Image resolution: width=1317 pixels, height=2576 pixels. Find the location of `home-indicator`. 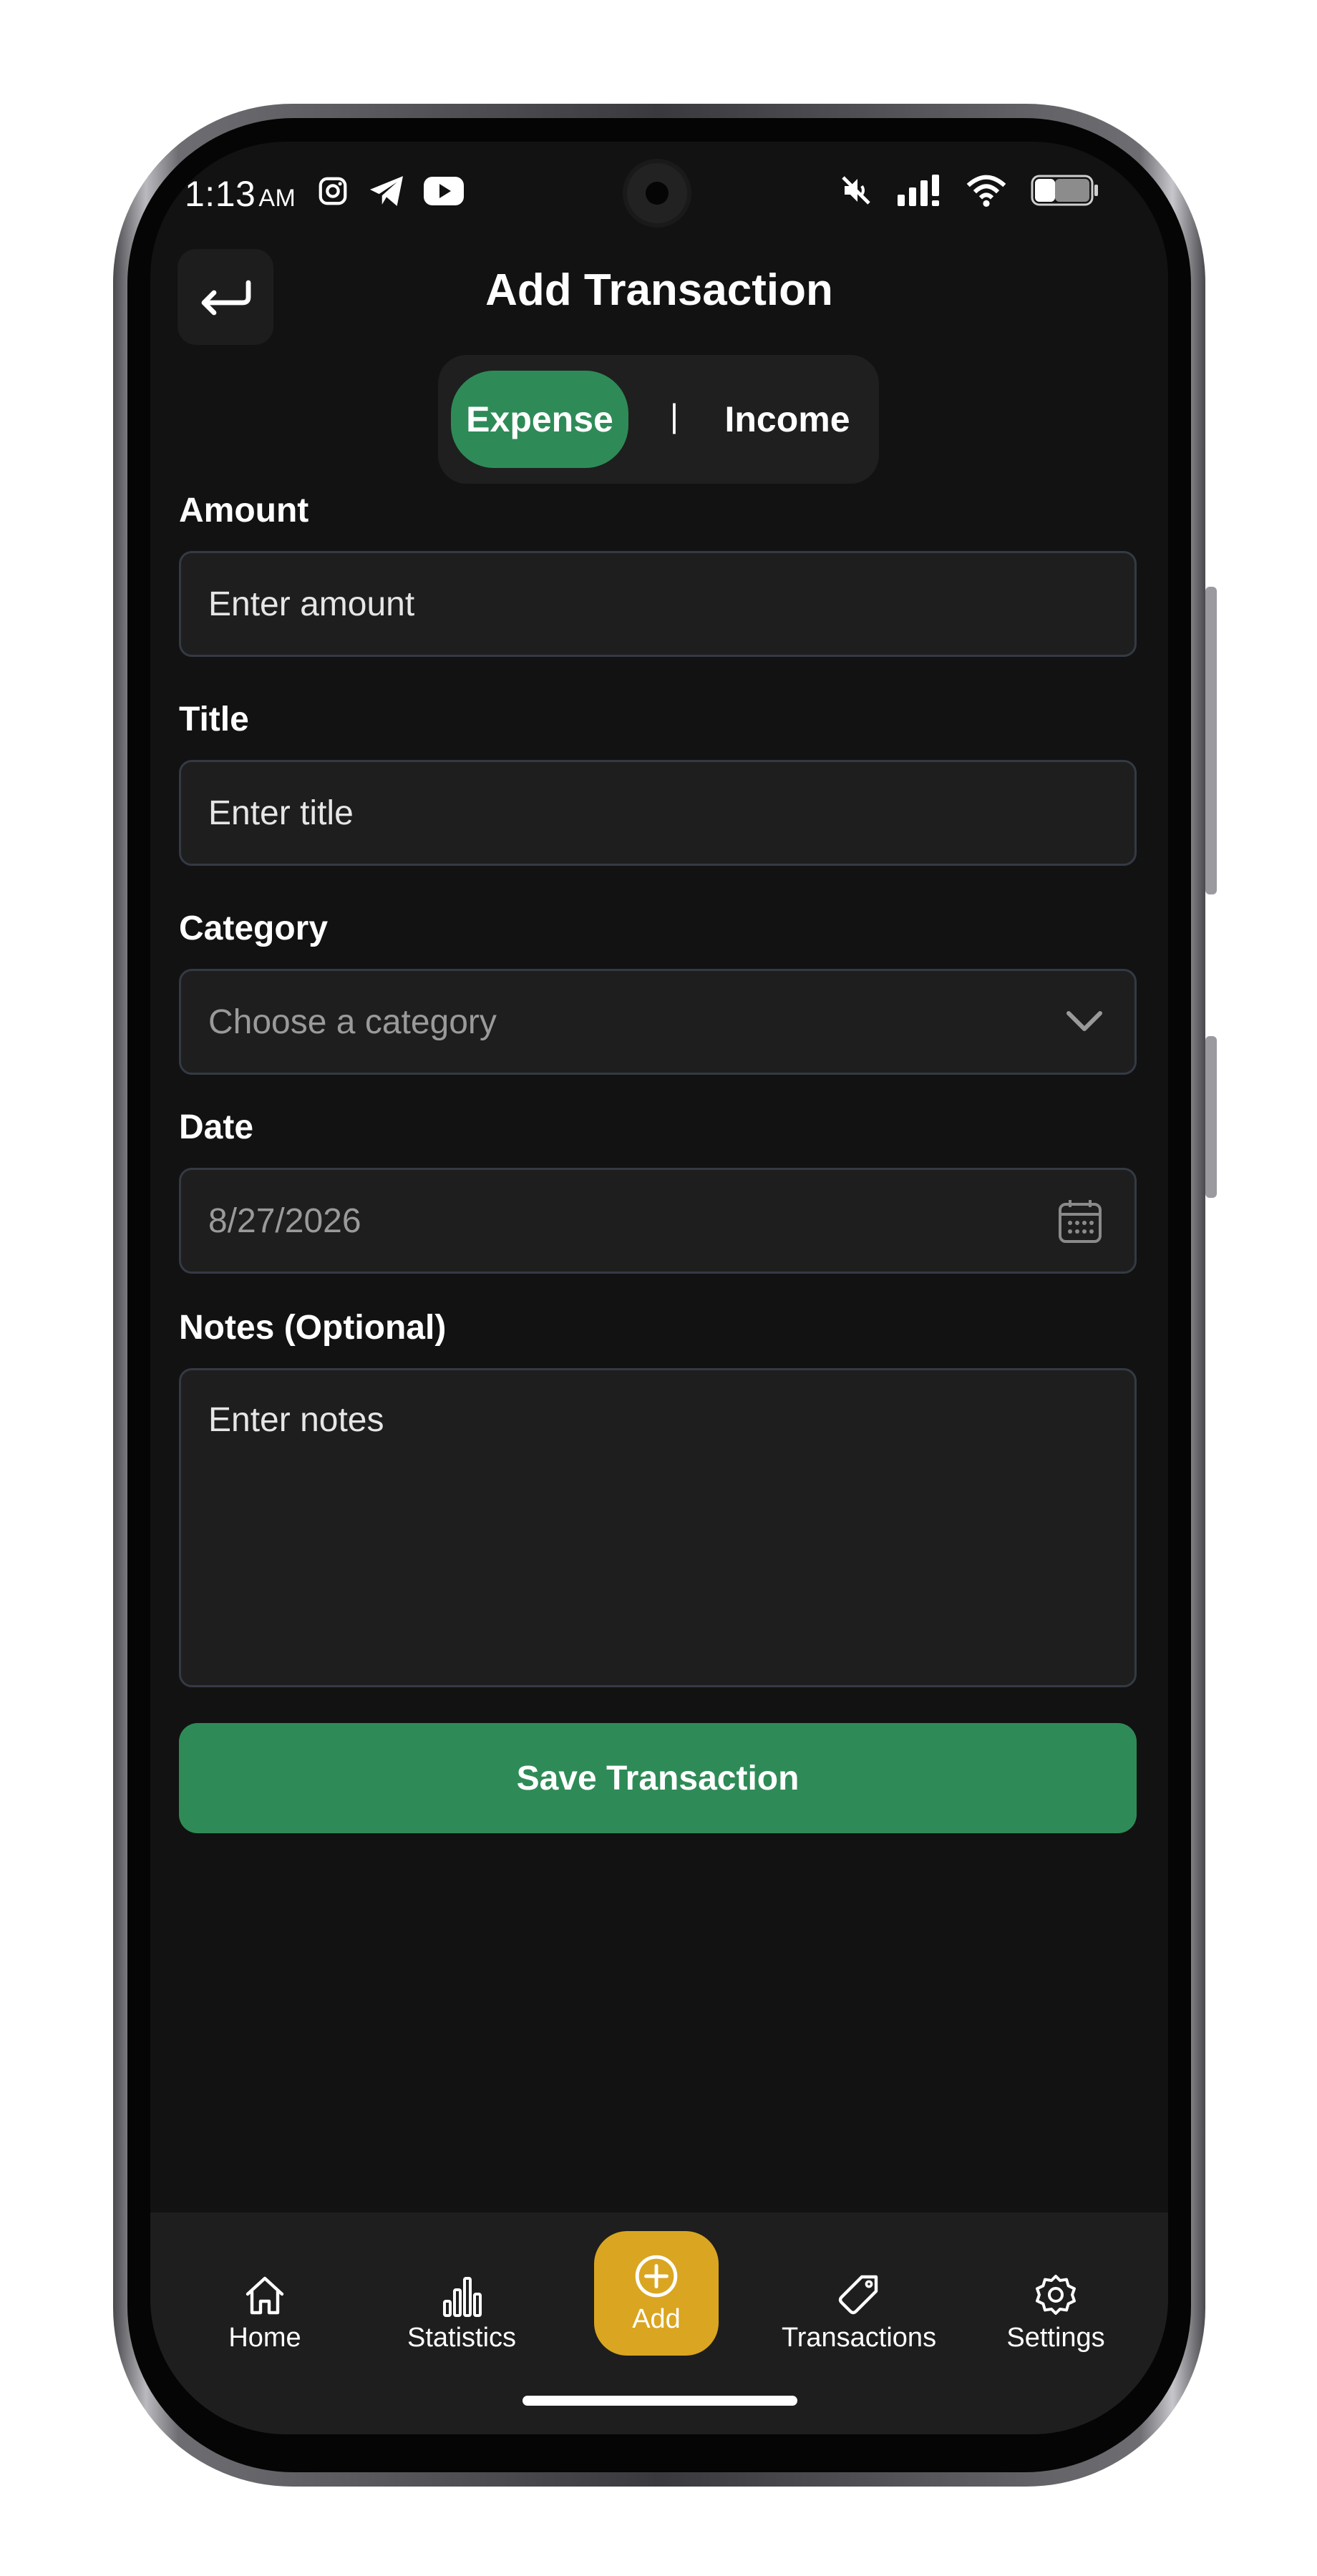

home-indicator is located at coordinates (660, 2401).